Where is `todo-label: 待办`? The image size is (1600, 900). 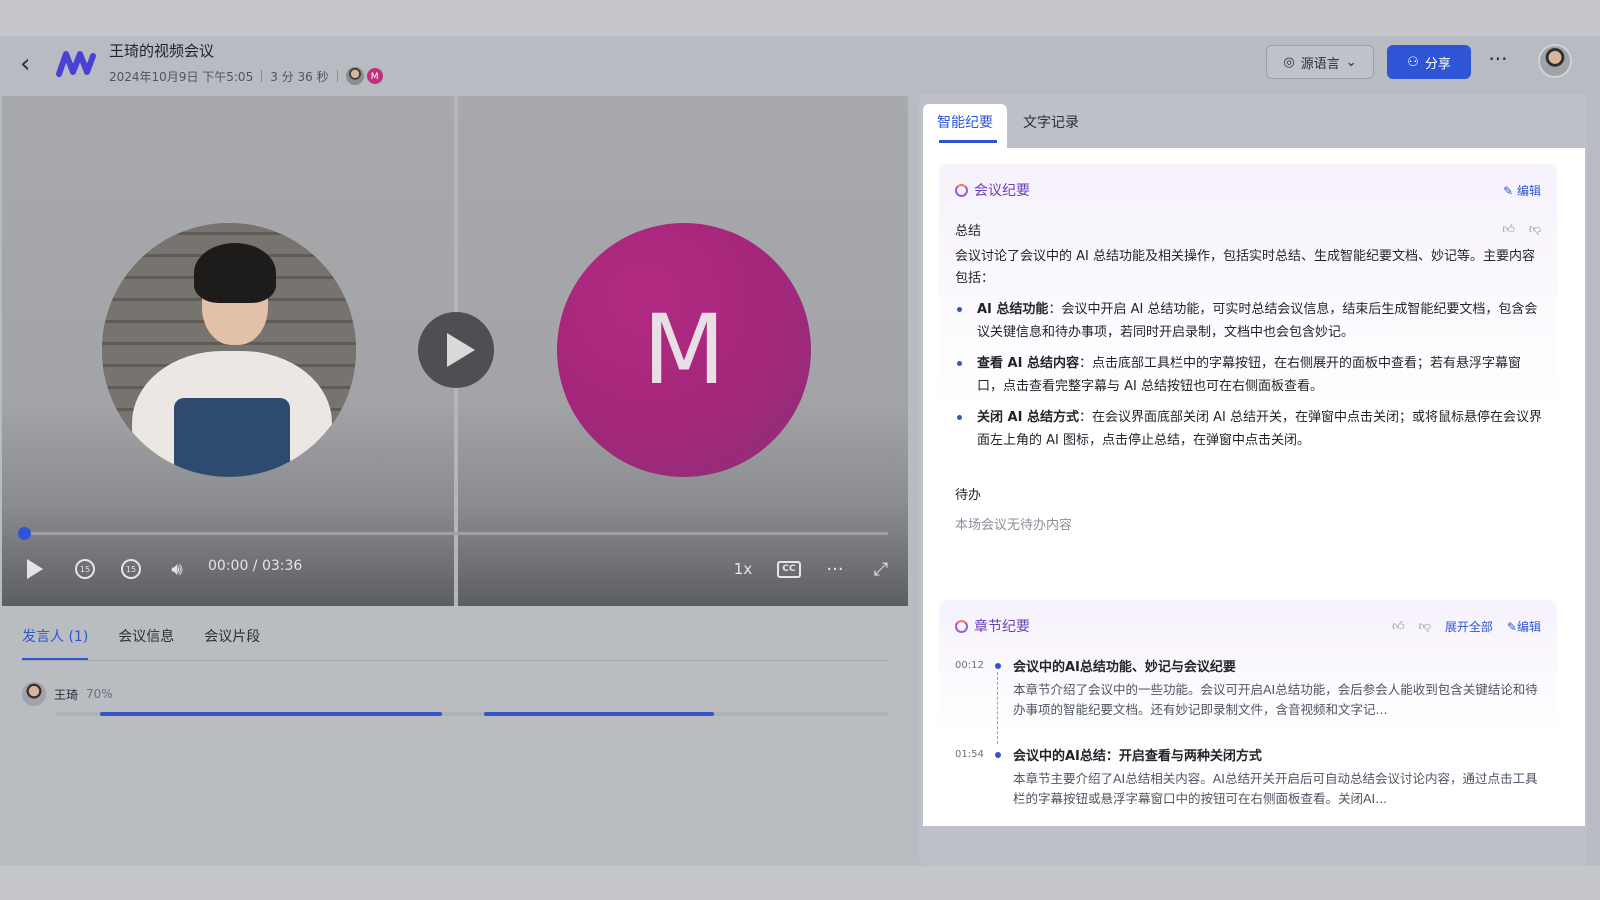
todo-label: 待办 is located at coordinates (968, 495).